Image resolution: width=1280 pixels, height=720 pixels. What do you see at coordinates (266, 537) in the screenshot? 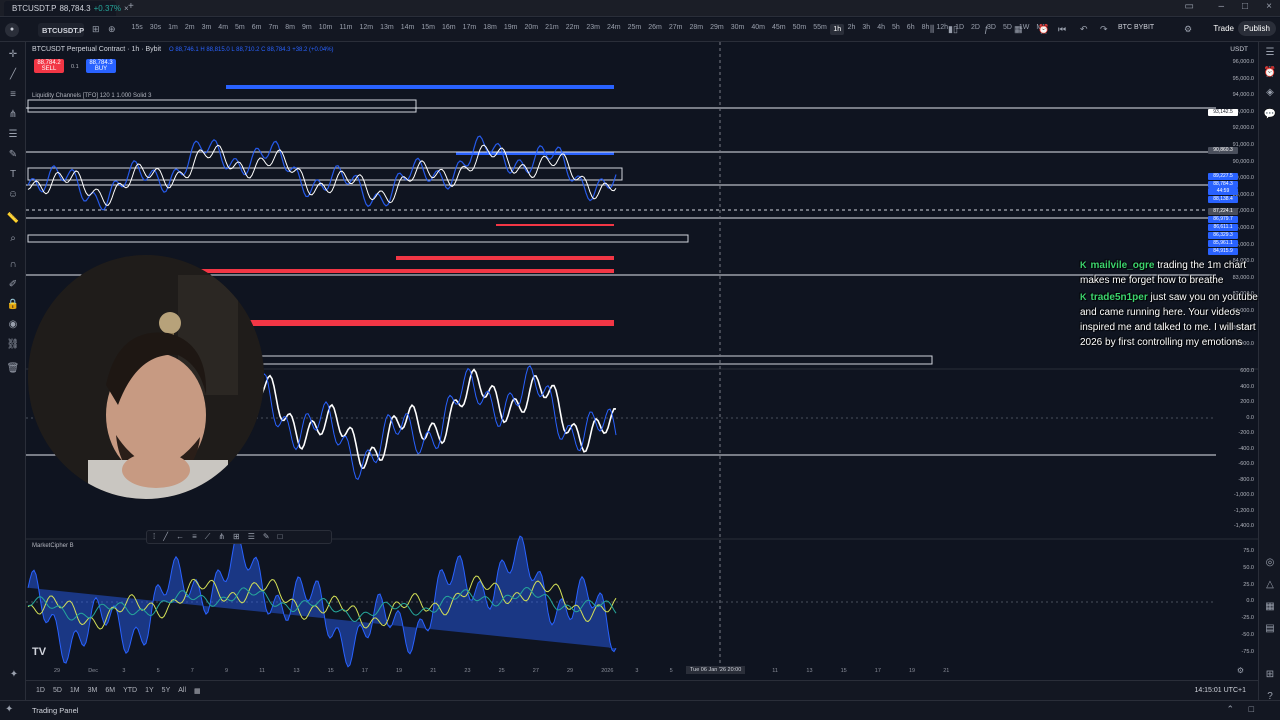
I see `pen-tool-icon: ✎` at bounding box center [266, 537].